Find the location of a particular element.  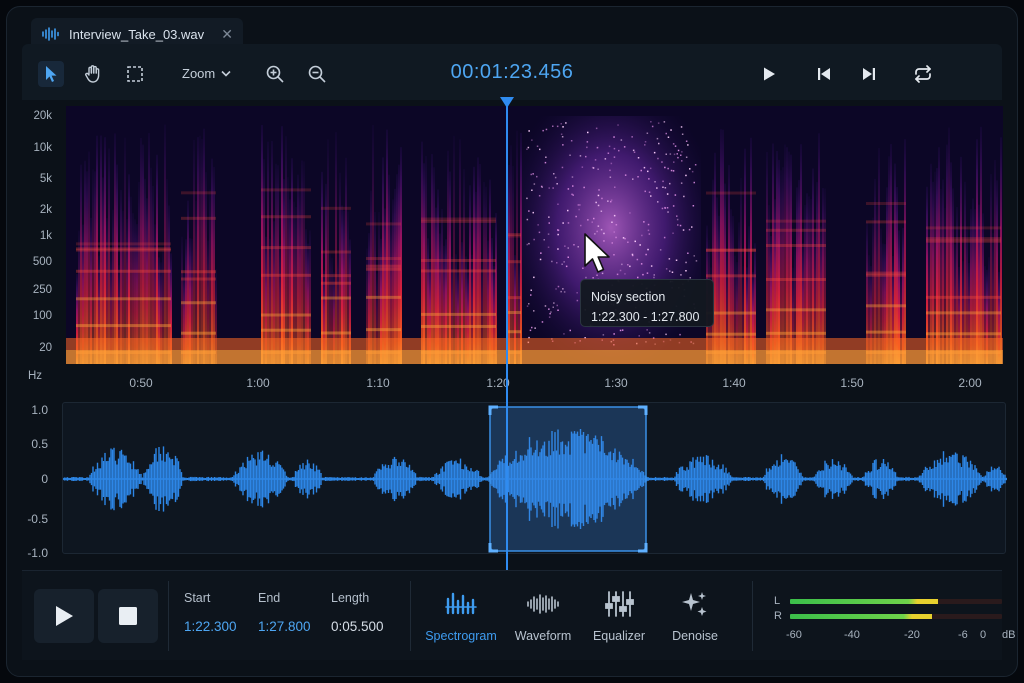

freq-tick: 1k is located at coordinates (45, 236).